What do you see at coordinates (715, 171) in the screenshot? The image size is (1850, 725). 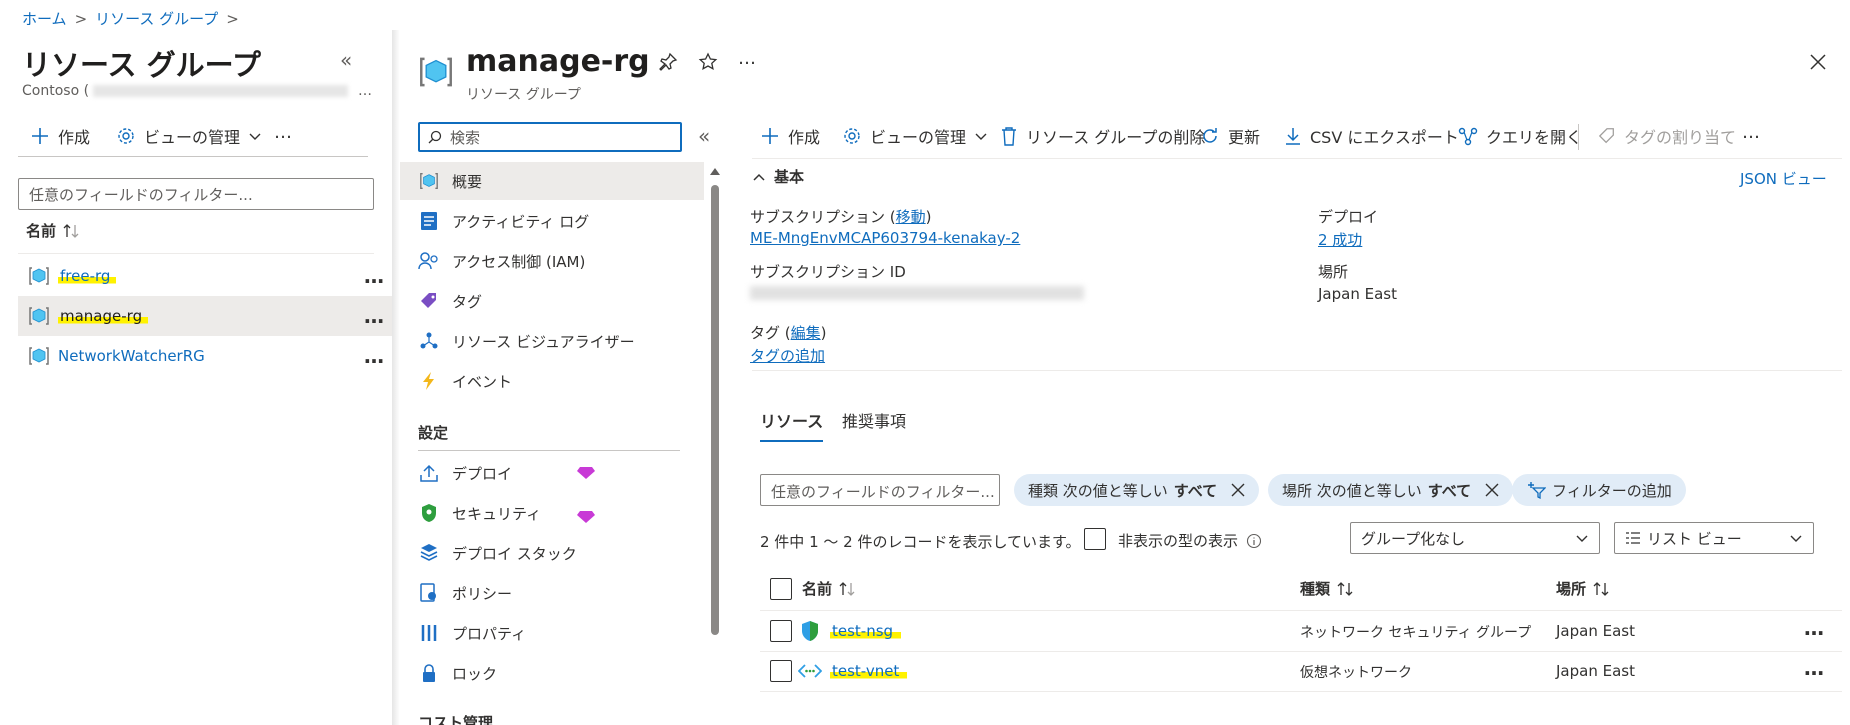 I see `scroll-up-arrow` at bounding box center [715, 171].